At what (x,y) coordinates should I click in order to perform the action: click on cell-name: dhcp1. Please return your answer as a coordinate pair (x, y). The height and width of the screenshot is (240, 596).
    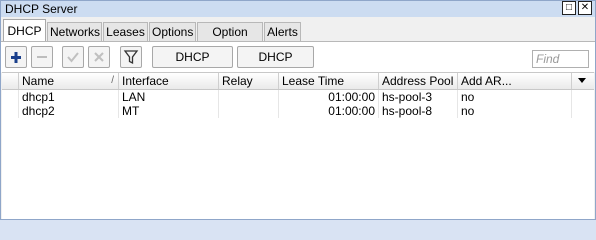
    Looking at the image, I should click on (69, 97).